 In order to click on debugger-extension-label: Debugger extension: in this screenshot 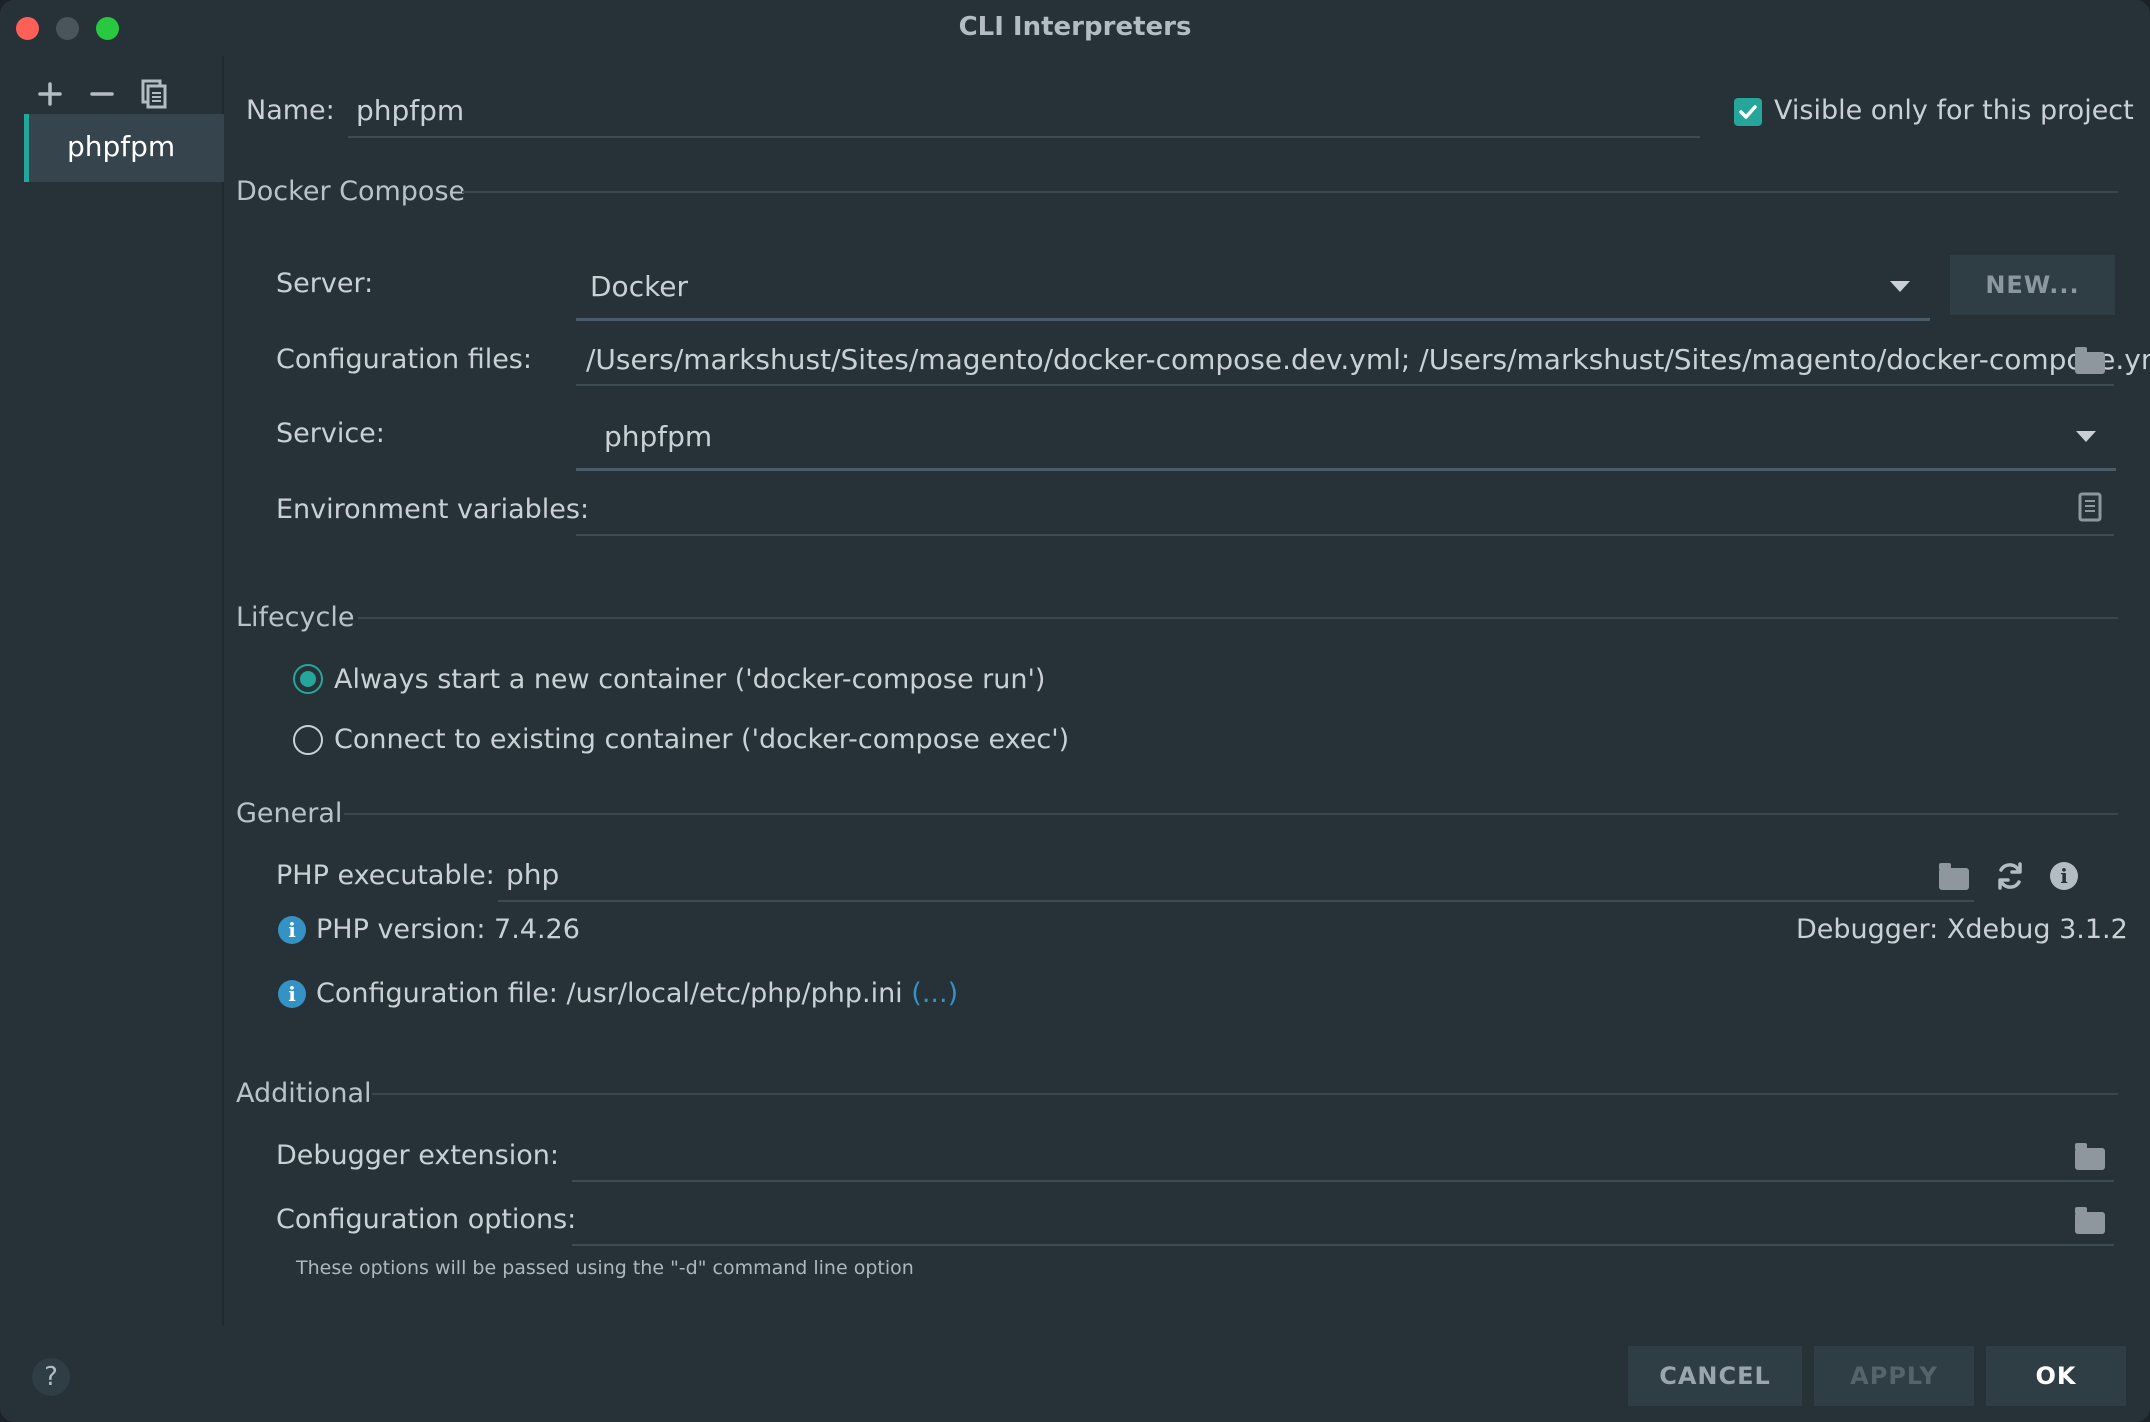, I will do `click(417, 1155)`.